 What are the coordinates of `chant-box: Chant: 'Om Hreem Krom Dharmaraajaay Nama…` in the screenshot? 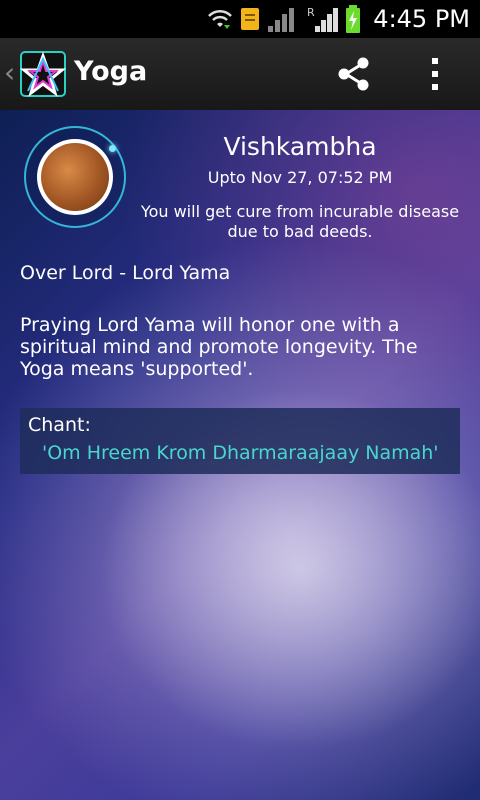 It's located at (240, 441).